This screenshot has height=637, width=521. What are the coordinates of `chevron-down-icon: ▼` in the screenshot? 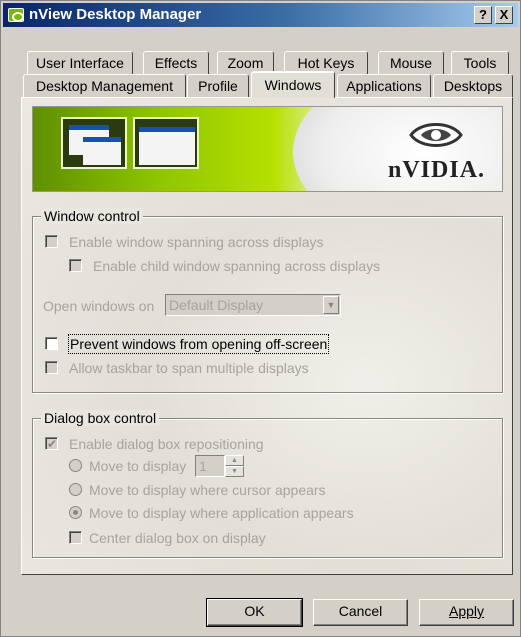 It's located at (331, 305).